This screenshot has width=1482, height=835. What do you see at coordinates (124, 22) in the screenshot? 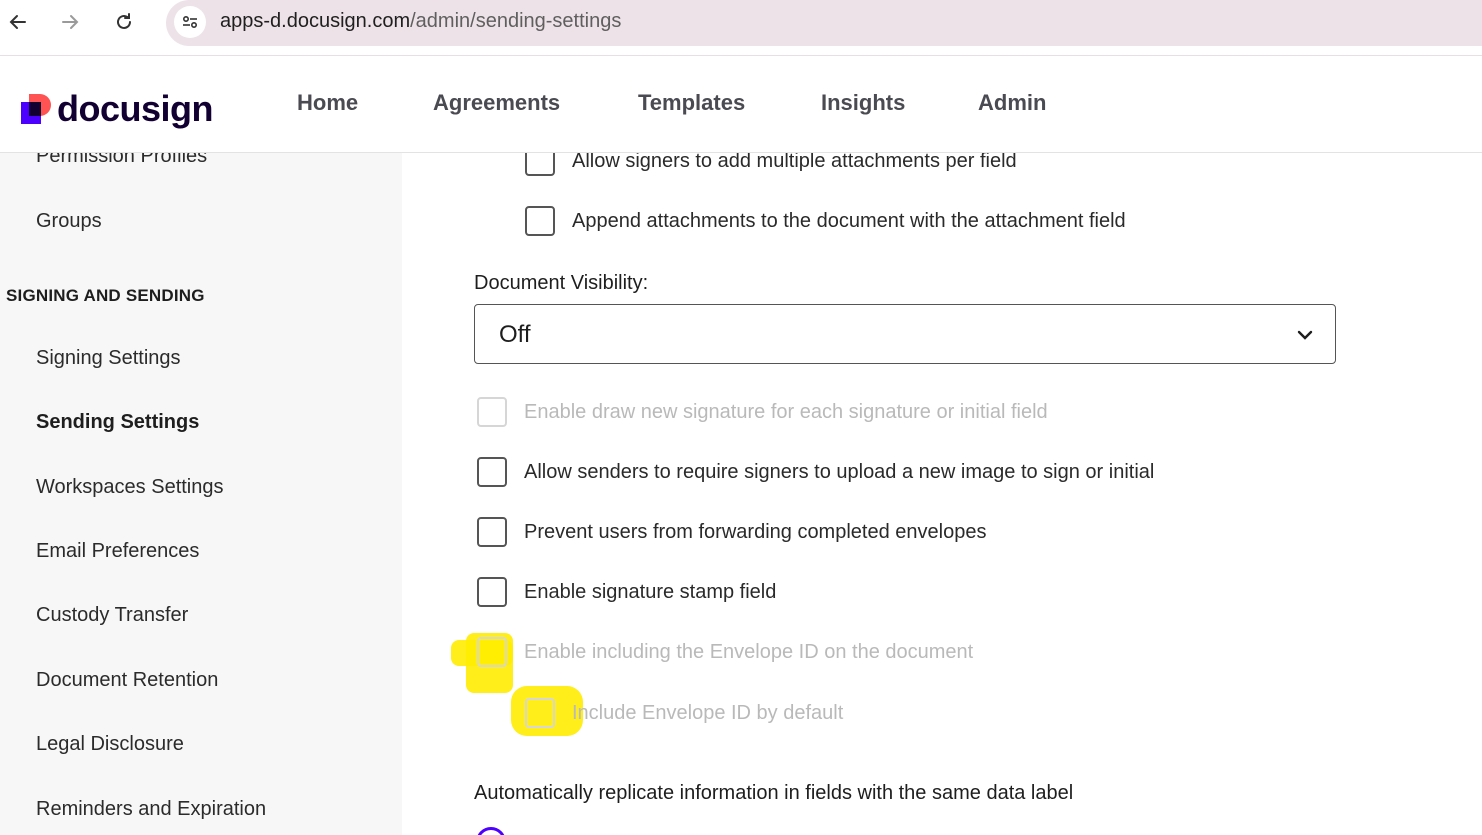
I see `reload-icon` at bounding box center [124, 22].